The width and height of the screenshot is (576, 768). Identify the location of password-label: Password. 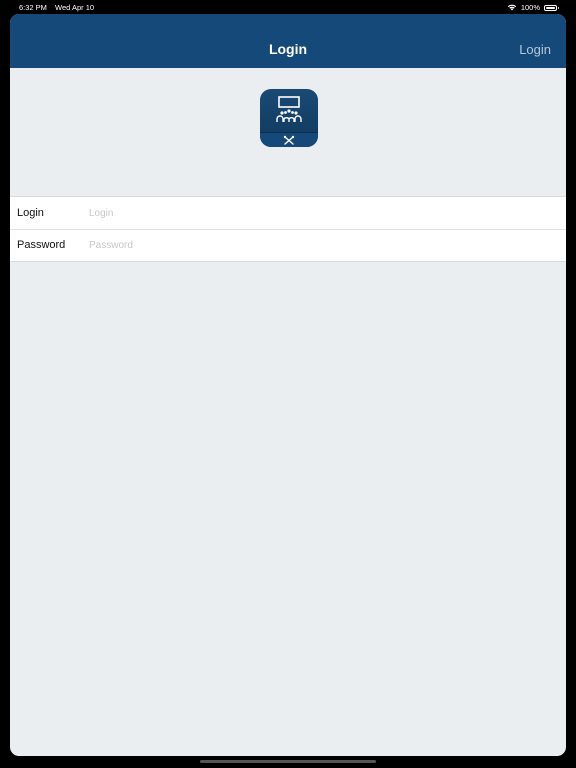
(41, 245).